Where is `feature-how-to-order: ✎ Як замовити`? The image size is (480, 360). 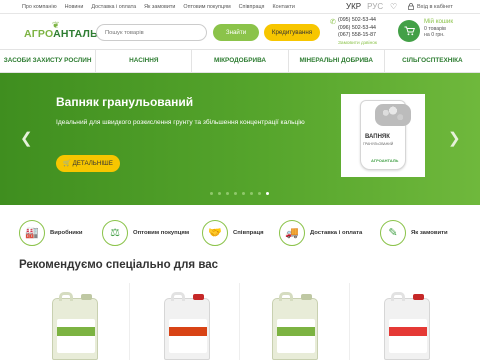 feature-how-to-order: ✎ Як замовити is located at coordinates (414, 233).